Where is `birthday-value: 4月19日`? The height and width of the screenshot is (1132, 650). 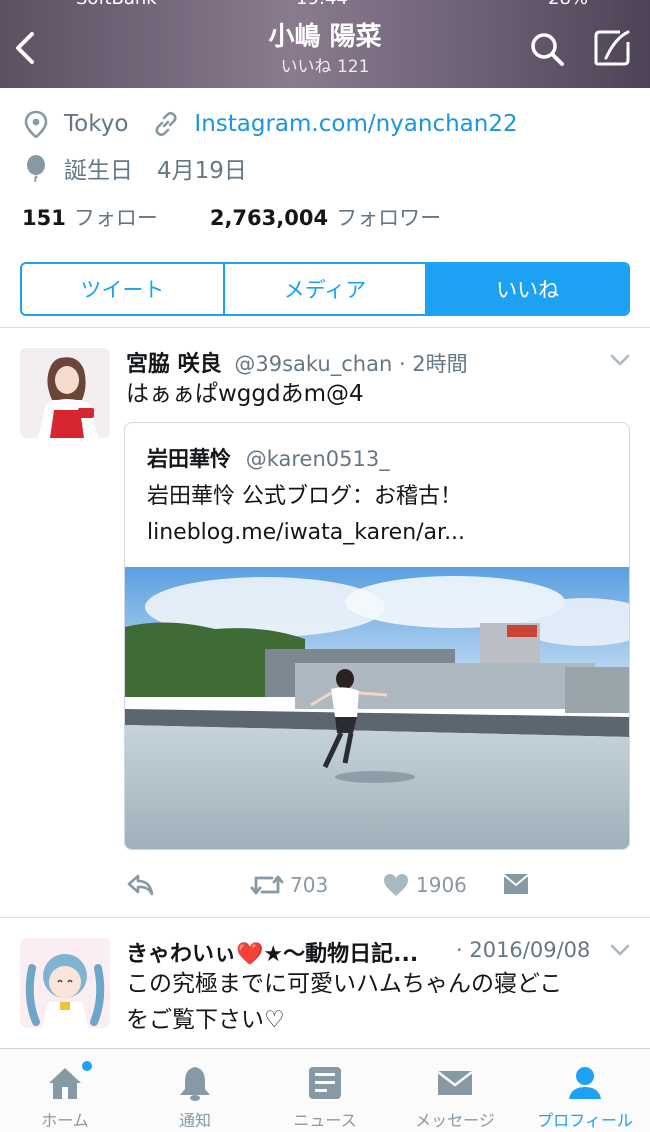
birthday-value: 4月19日 is located at coordinates (202, 171).